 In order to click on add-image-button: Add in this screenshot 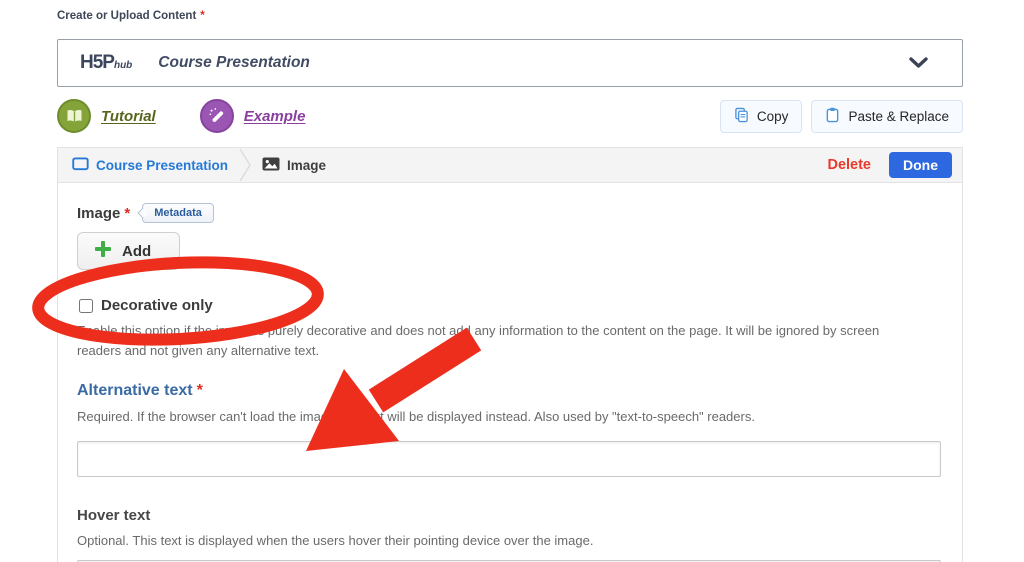, I will do `click(129, 251)`.